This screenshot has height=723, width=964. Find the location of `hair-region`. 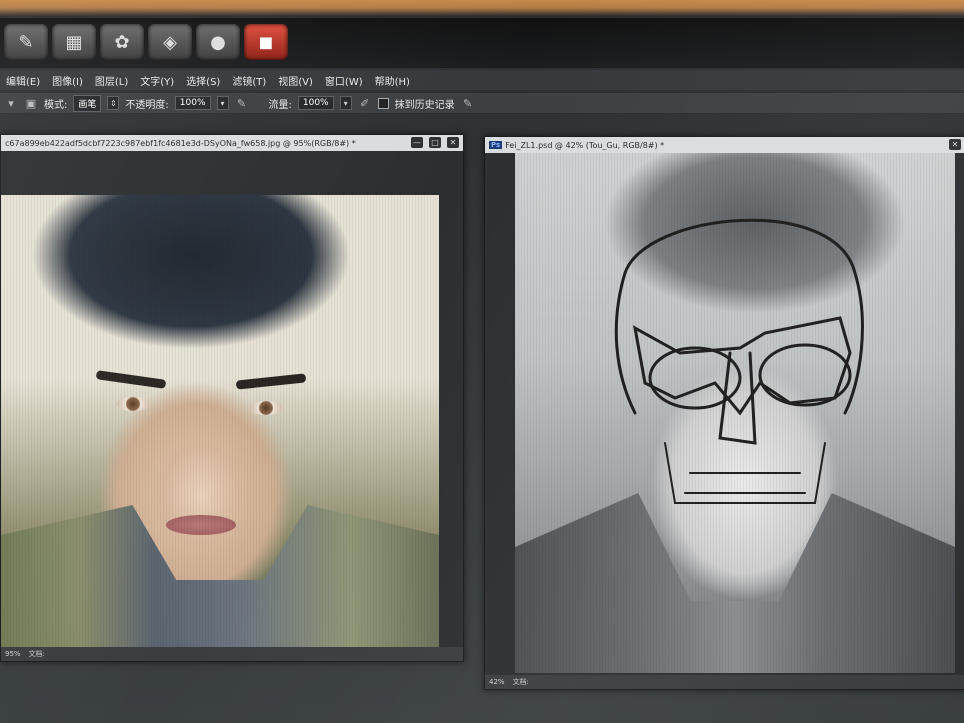

hair-region is located at coordinates (206, 295).